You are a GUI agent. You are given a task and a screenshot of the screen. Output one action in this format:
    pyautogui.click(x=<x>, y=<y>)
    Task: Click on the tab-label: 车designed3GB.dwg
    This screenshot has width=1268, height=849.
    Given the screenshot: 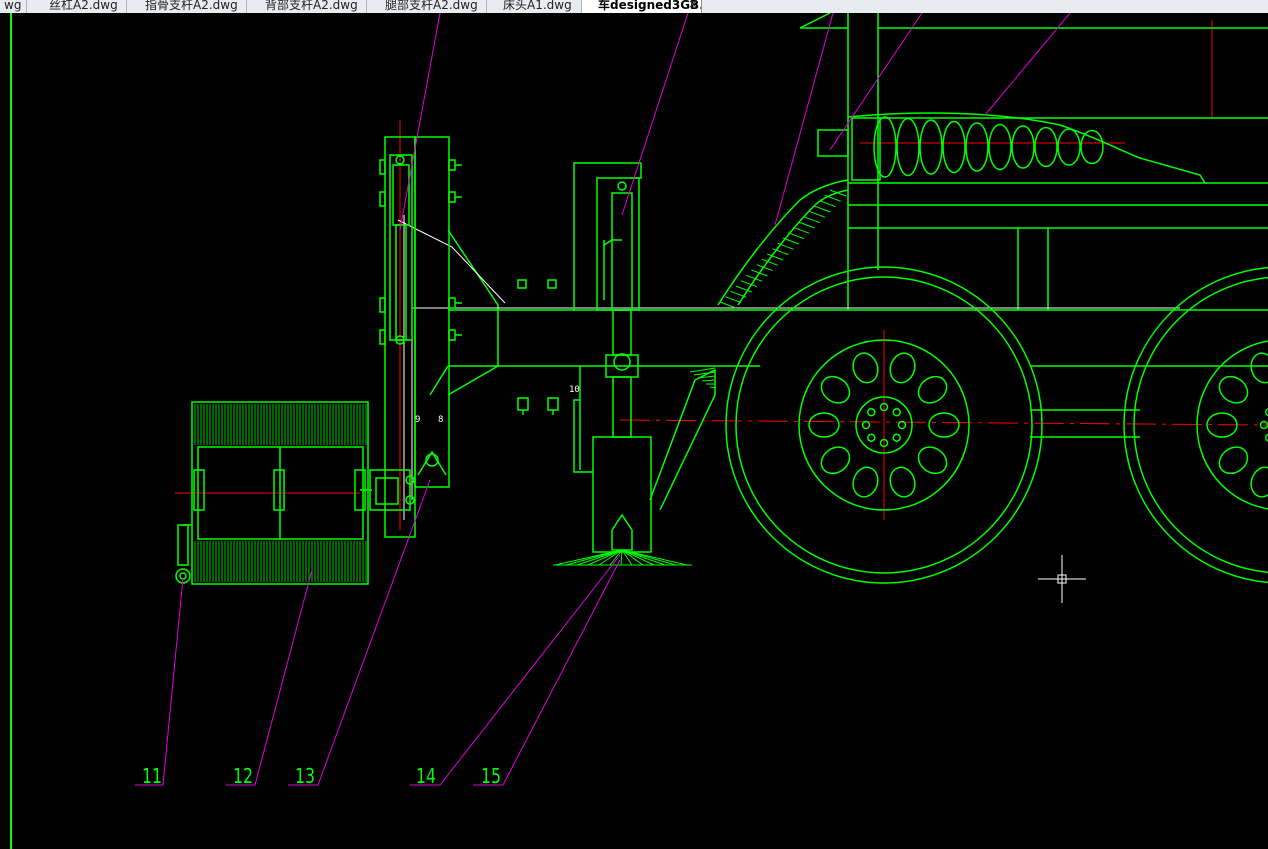 What is the action you would take?
    pyautogui.click(x=649, y=6)
    